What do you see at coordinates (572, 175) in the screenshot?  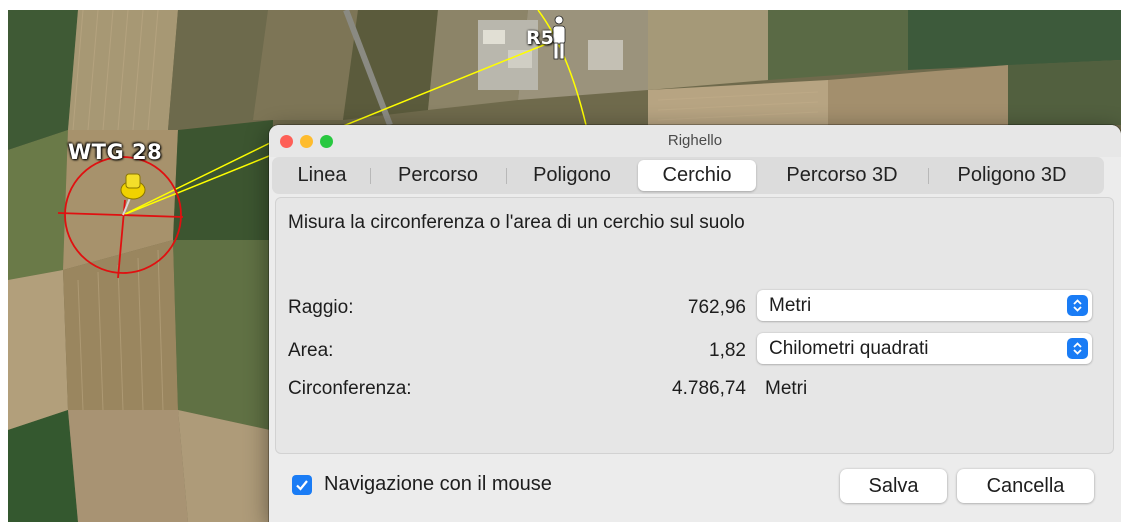 I see `tab-poligono: Poligono` at bounding box center [572, 175].